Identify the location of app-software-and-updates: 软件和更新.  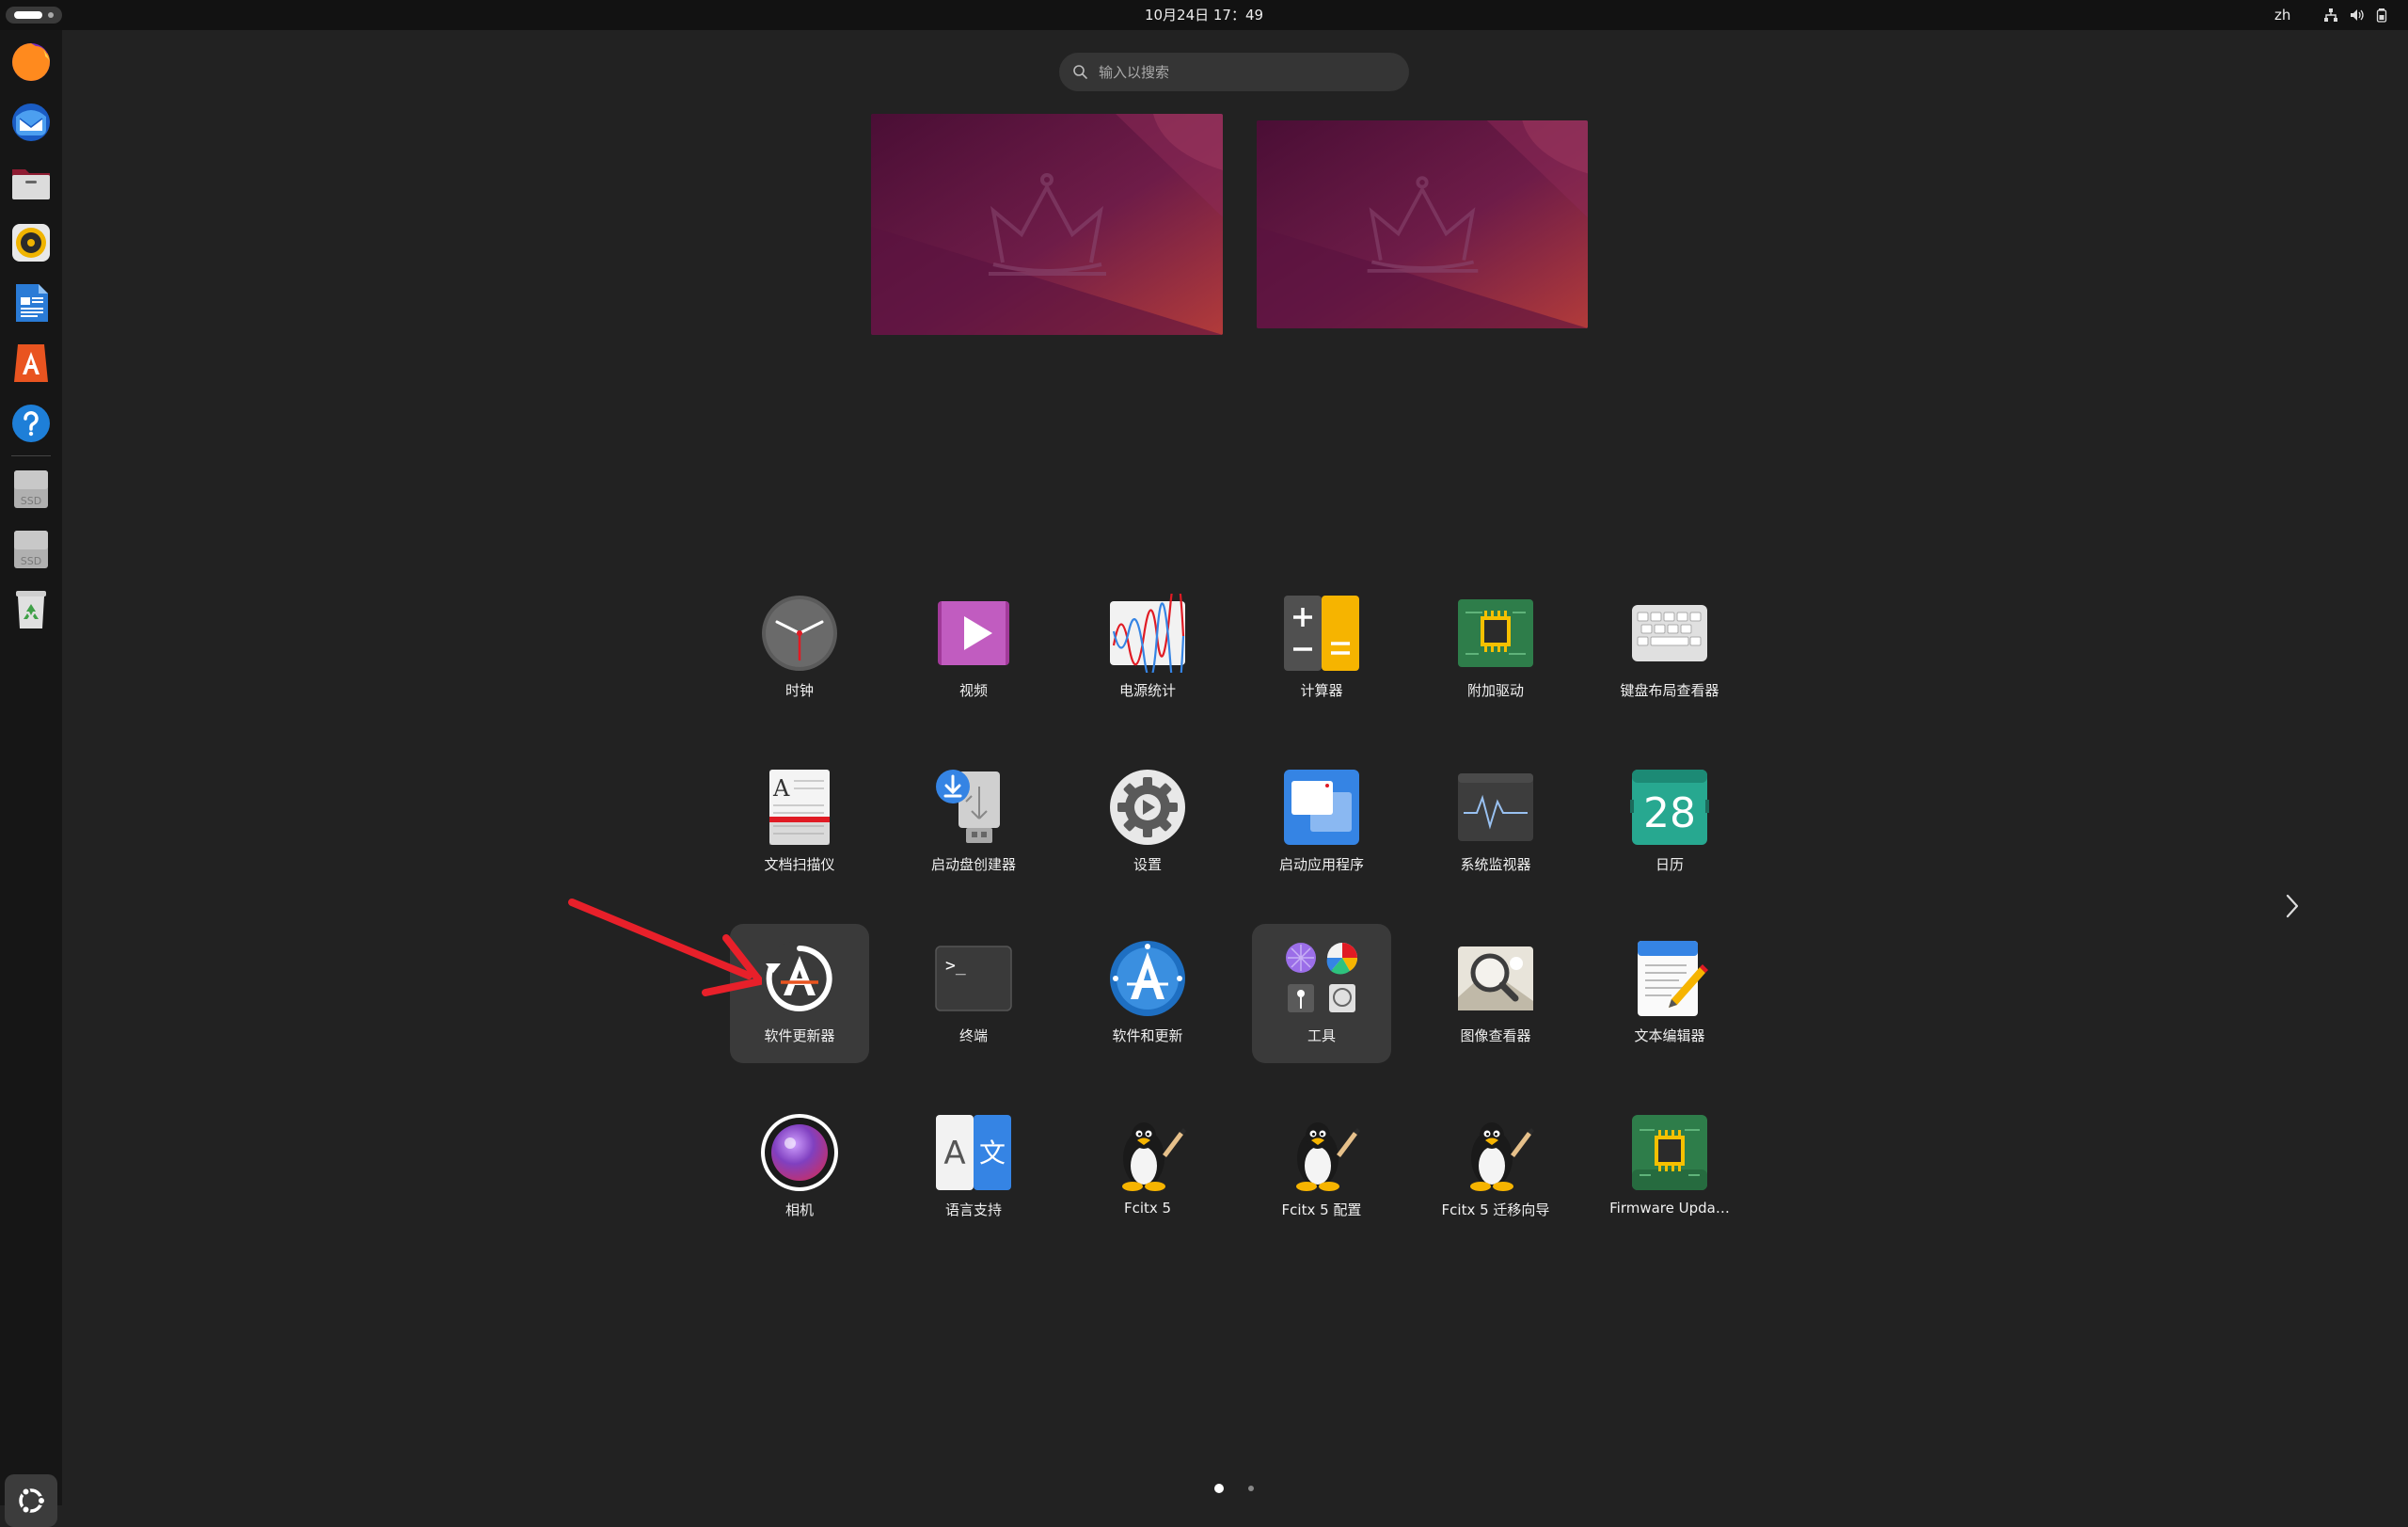
(1147, 993).